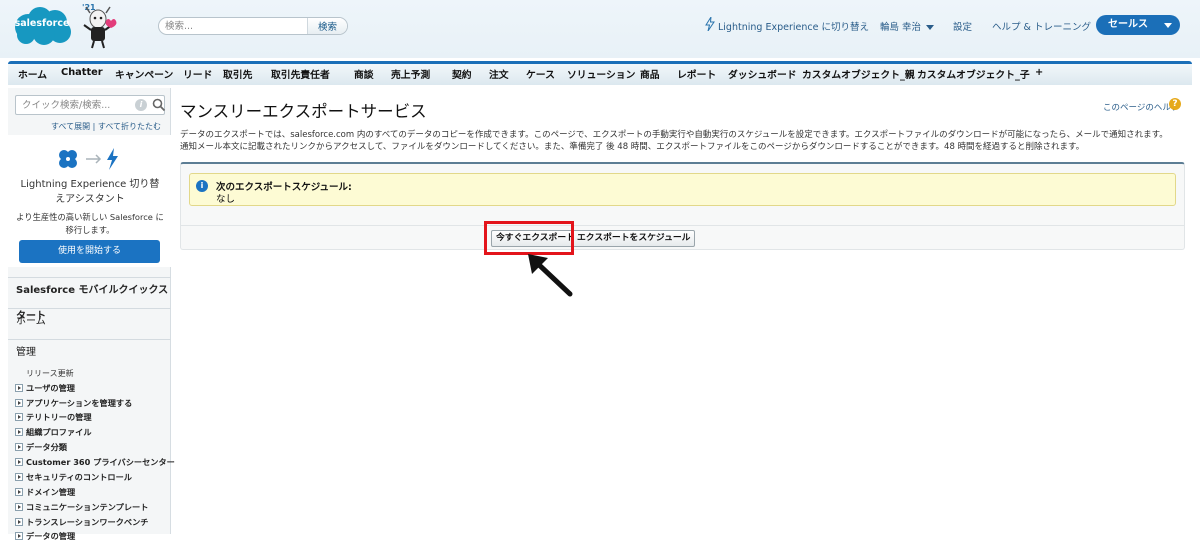 The width and height of the screenshot is (1200, 542). I want to click on migration-icon, so click(88, 159).